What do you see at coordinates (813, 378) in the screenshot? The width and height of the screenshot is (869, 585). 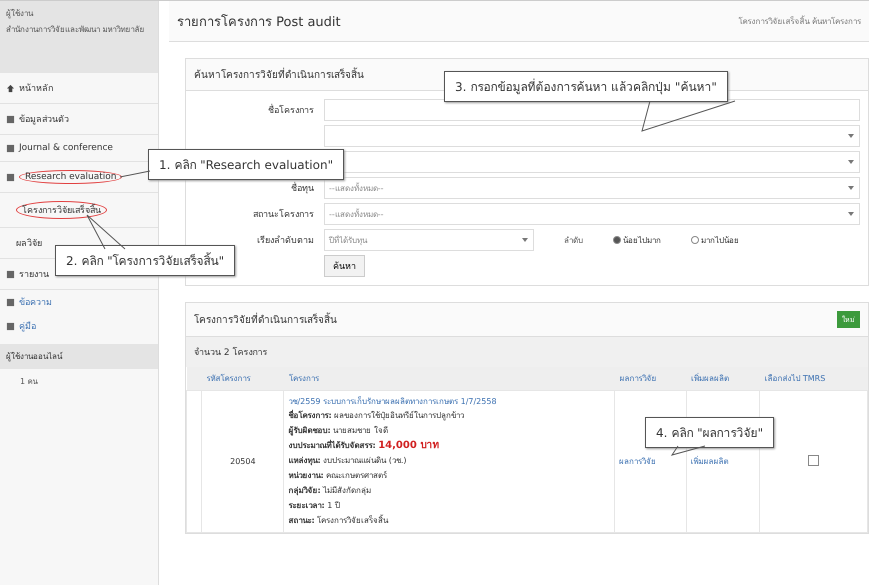 I see `column-header: เลือกส่งไป TMRS` at bounding box center [813, 378].